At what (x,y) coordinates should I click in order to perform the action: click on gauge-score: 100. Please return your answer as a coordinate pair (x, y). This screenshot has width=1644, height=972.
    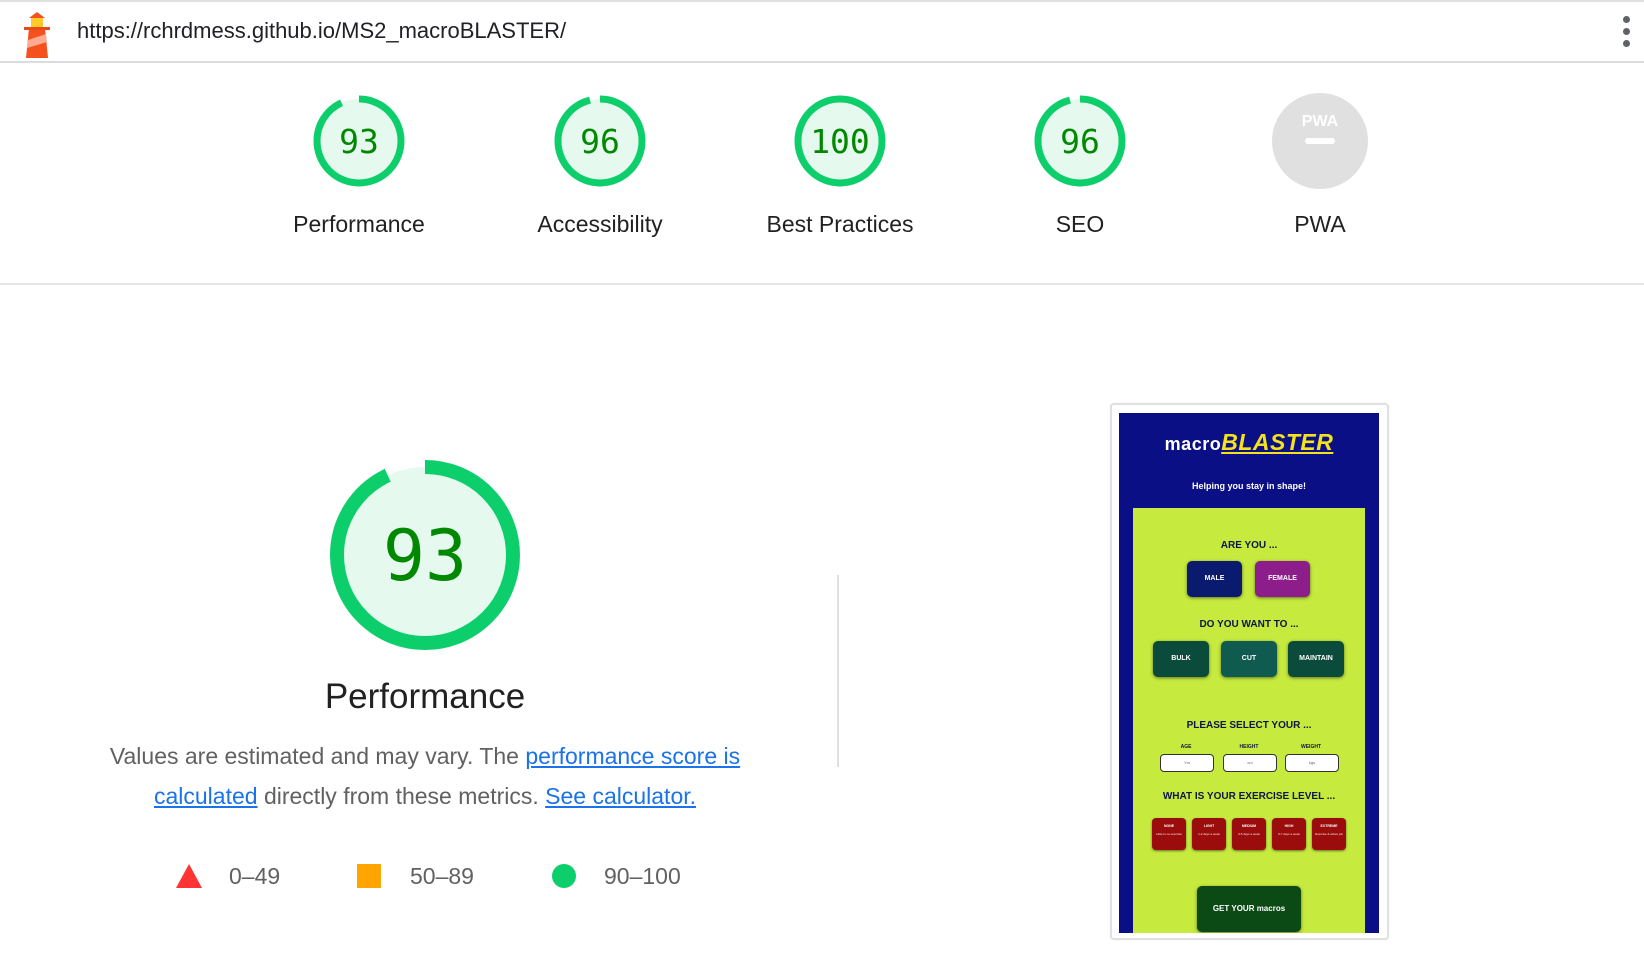
    Looking at the image, I should click on (840, 141).